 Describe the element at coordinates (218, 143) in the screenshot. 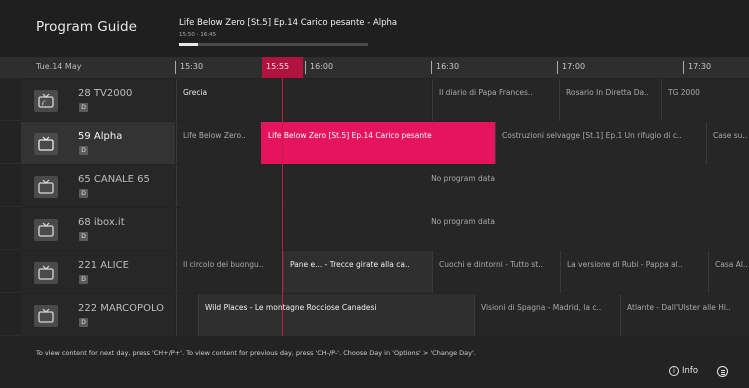

I see `program-cell: Life Below Zero..` at that location.